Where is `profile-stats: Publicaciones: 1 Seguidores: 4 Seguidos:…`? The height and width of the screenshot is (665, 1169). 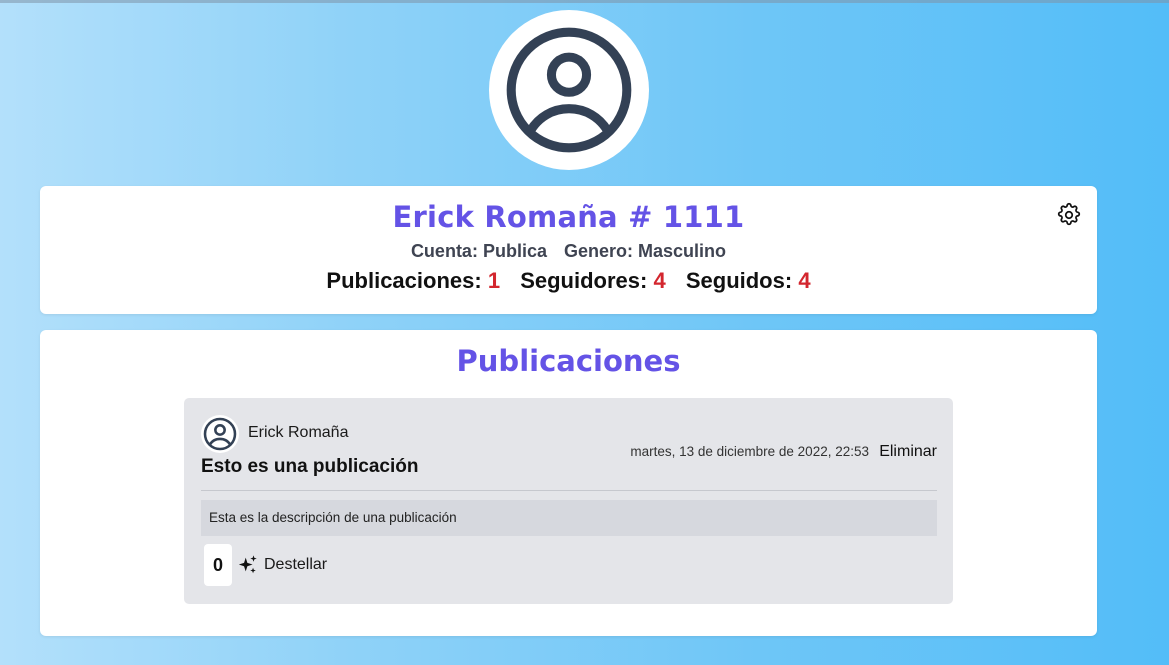 profile-stats: Publicaciones: 1 Seguidores: 4 Seguidos:… is located at coordinates (568, 281).